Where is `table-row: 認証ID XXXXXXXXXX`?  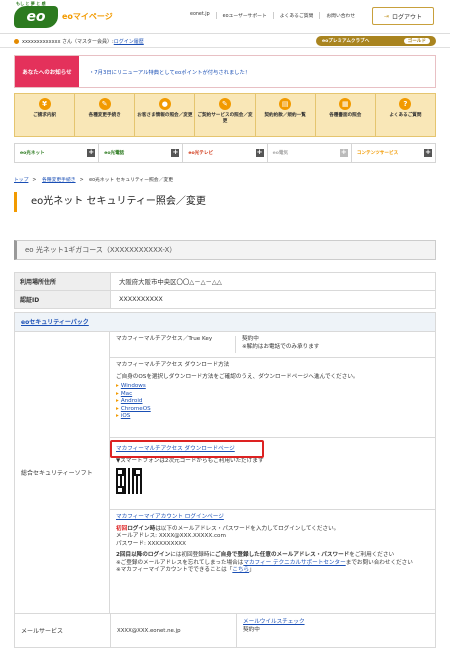 table-row: 認証ID XXXXXXXXXX is located at coordinates (225, 299).